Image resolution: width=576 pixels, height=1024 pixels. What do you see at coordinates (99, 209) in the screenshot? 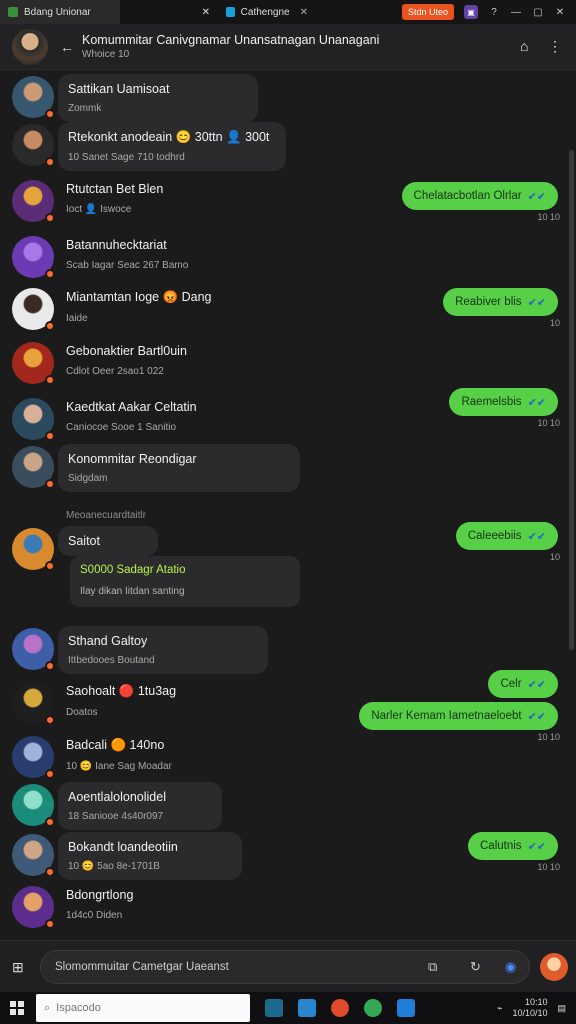
I see `message-preview: Ioct 👤 Iswoce` at bounding box center [99, 209].